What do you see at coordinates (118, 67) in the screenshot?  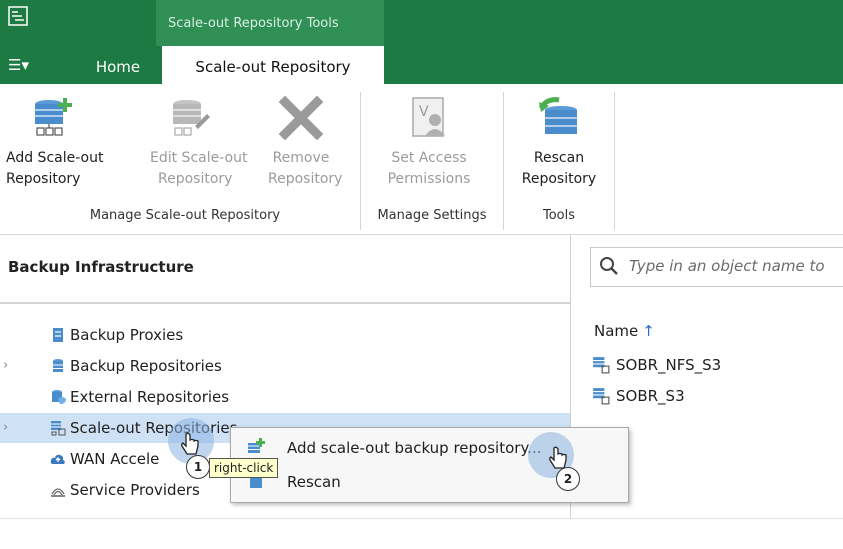 I see `tab-home: Home` at bounding box center [118, 67].